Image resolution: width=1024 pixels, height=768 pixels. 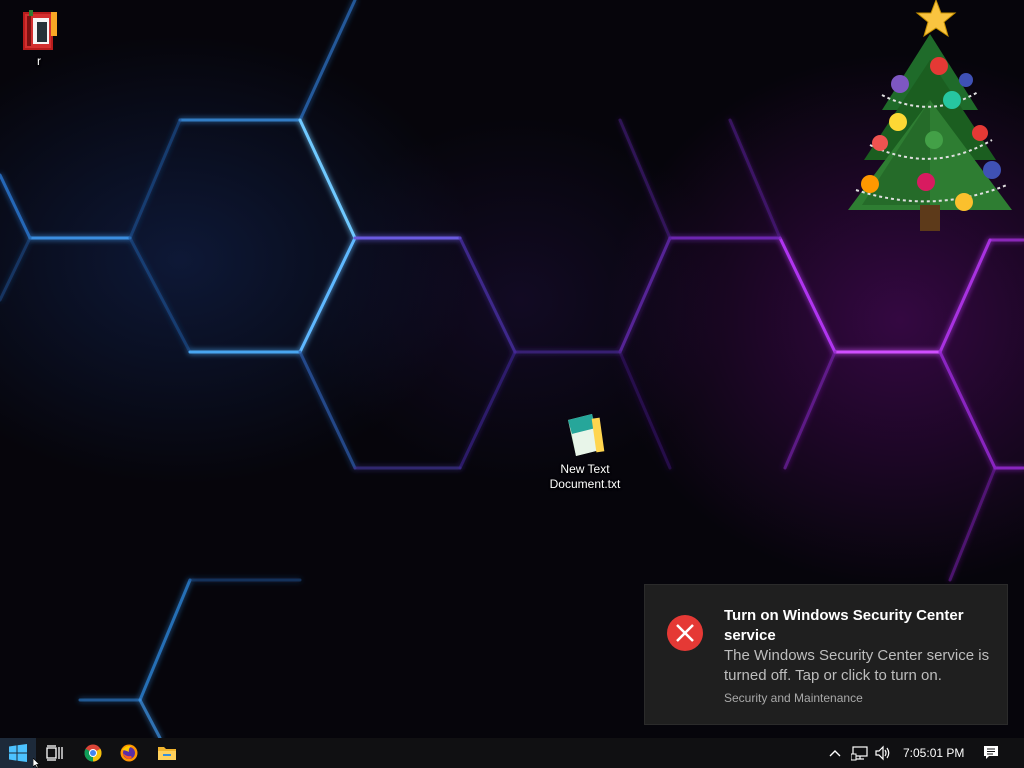 I want to click on christmas-tree-decoration, so click(x=930, y=118).